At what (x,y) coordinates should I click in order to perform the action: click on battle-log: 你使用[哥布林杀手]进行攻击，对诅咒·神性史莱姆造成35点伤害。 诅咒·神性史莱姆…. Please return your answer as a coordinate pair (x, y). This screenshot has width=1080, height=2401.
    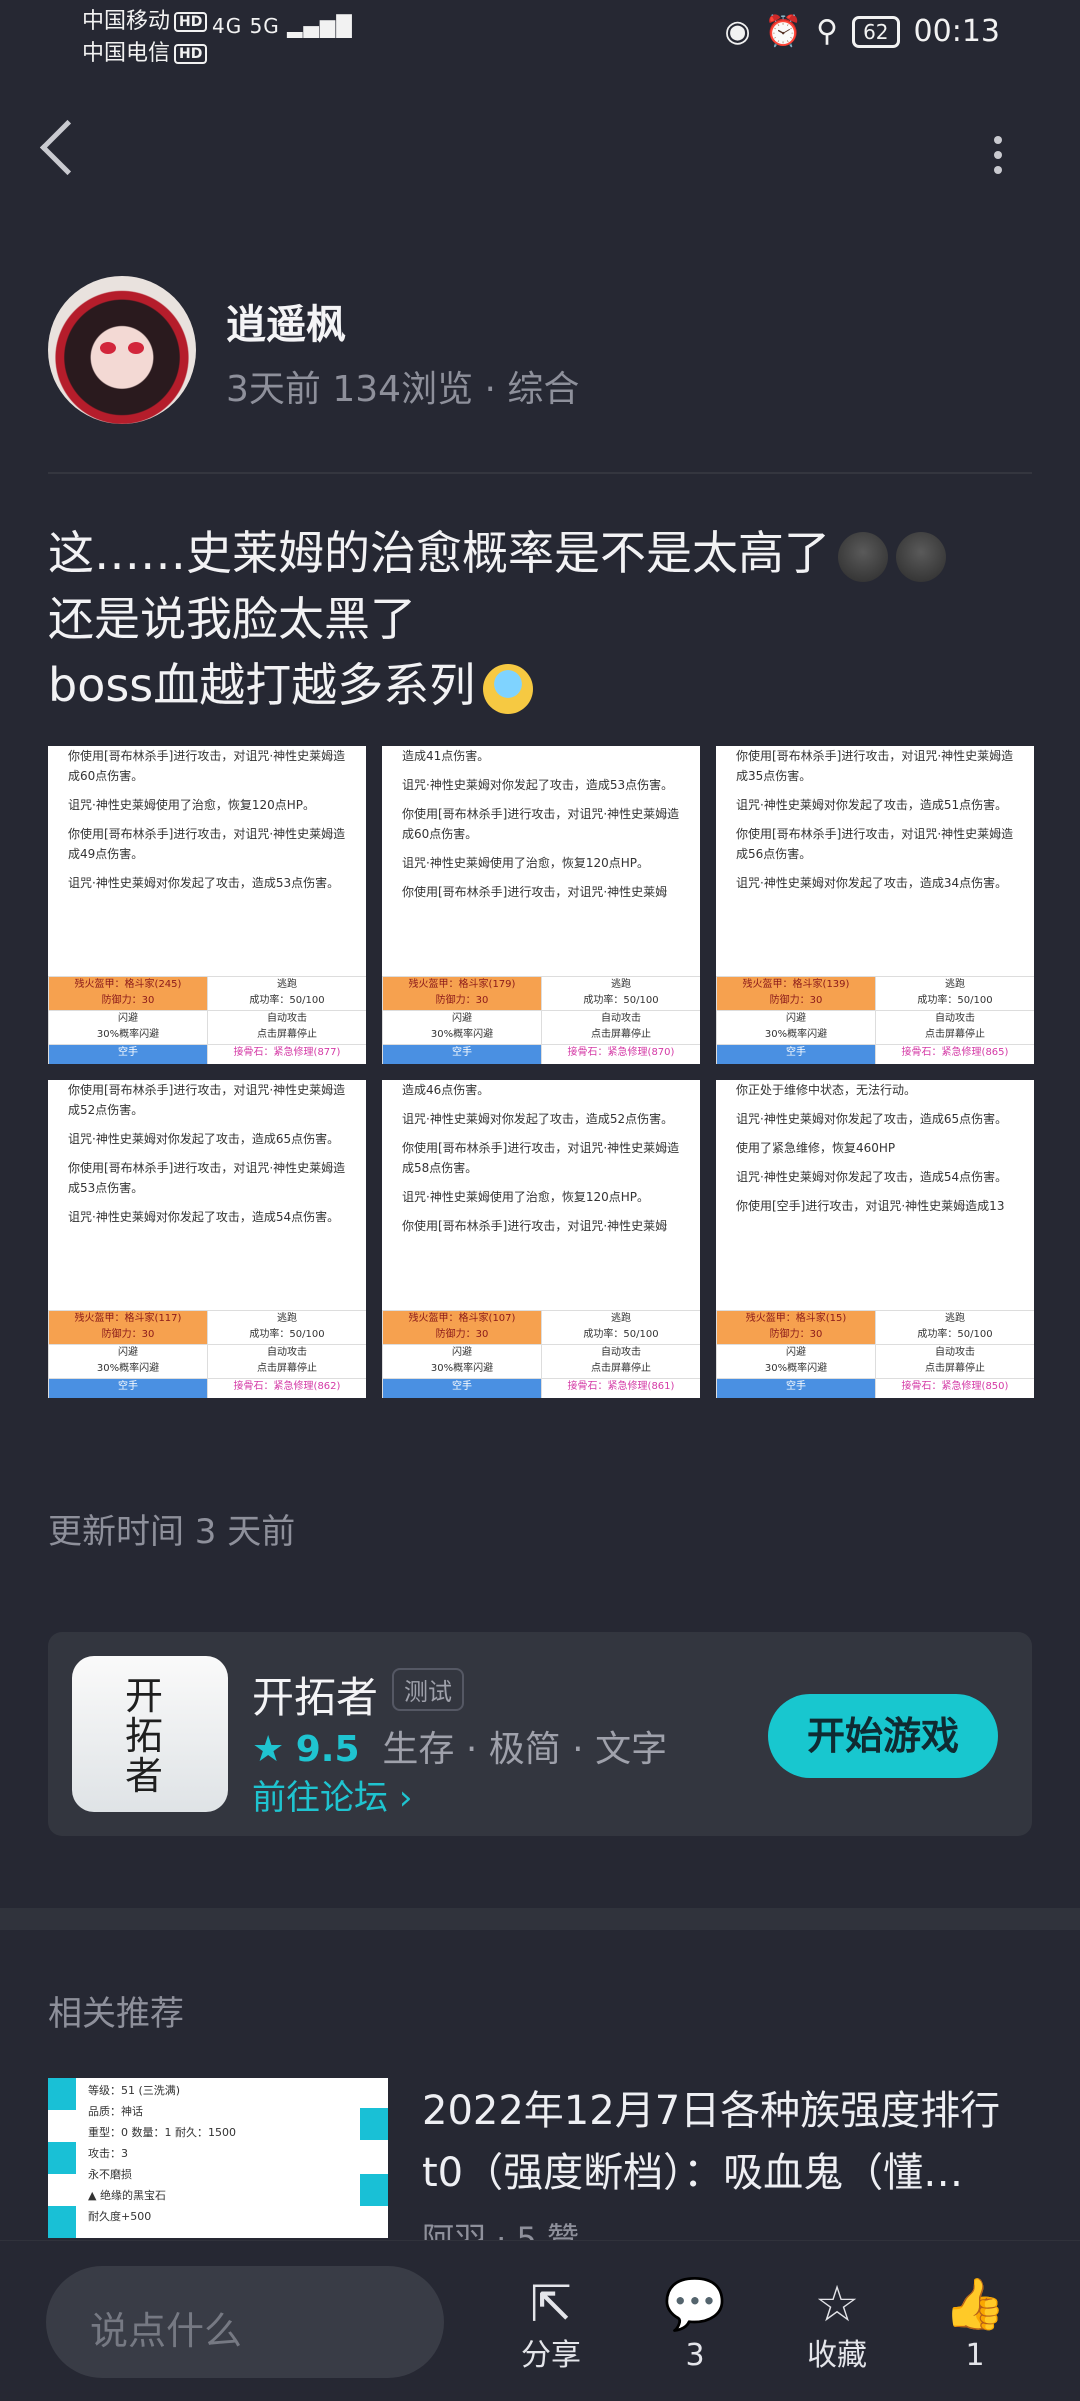
    Looking at the image, I should click on (880, 824).